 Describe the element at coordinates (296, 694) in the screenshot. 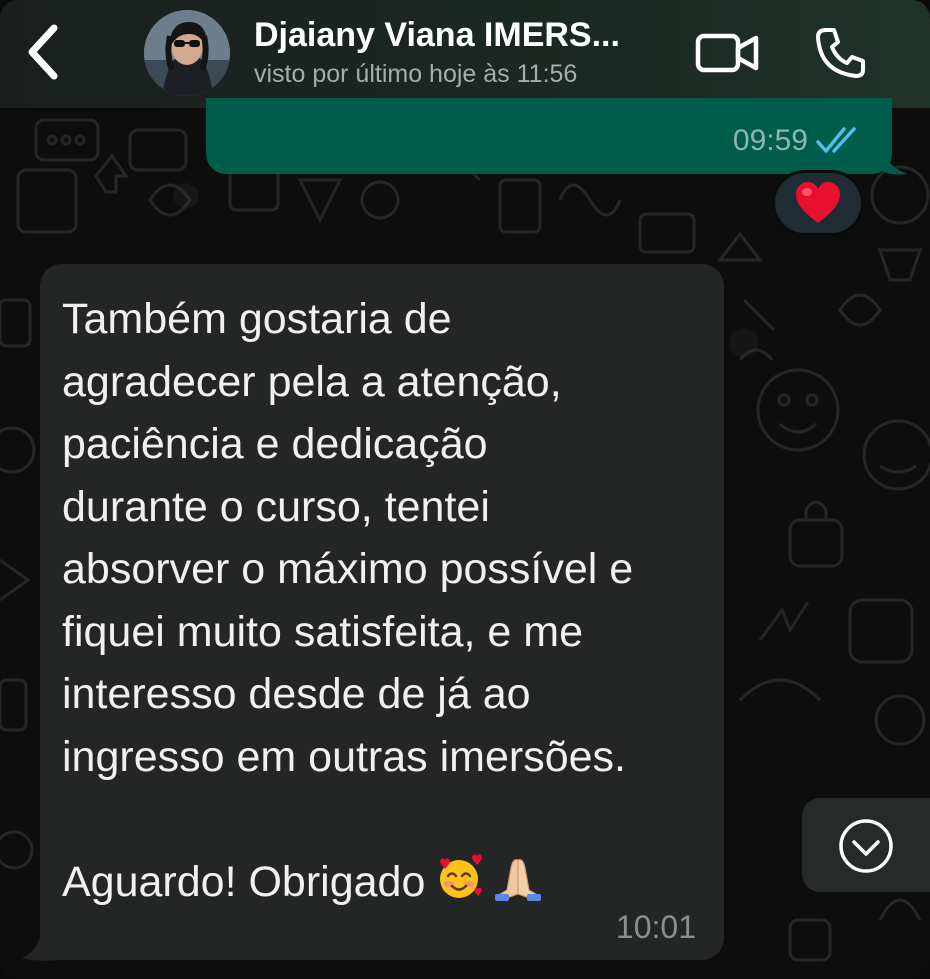

I see `message-line: interesso desde de já ao` at that location.